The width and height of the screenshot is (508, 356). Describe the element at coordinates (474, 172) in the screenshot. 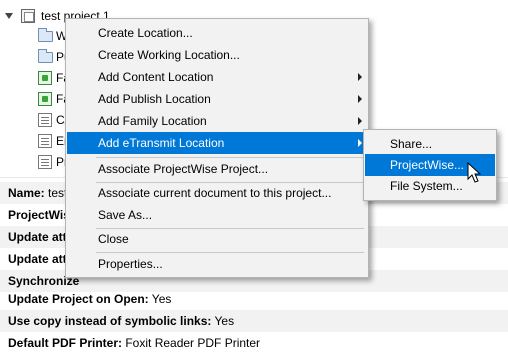

I see `mouse-pointer-icon` at that location.